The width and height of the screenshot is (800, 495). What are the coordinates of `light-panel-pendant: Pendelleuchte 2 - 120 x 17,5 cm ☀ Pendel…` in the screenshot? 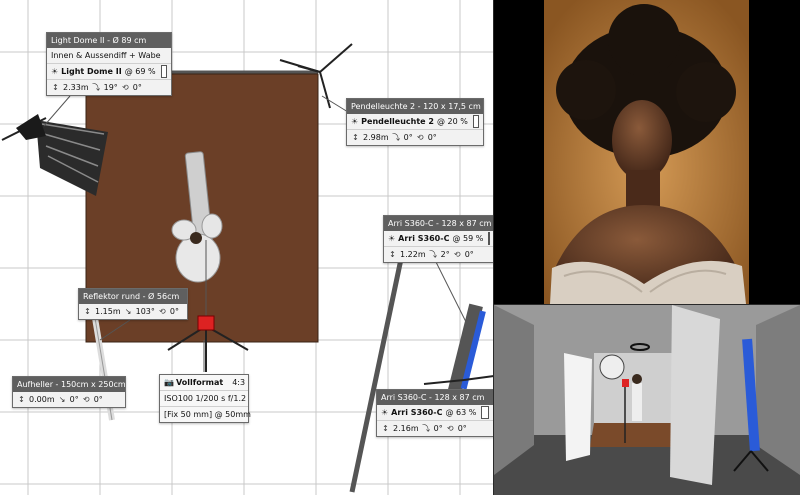 It's located at (415, 122).